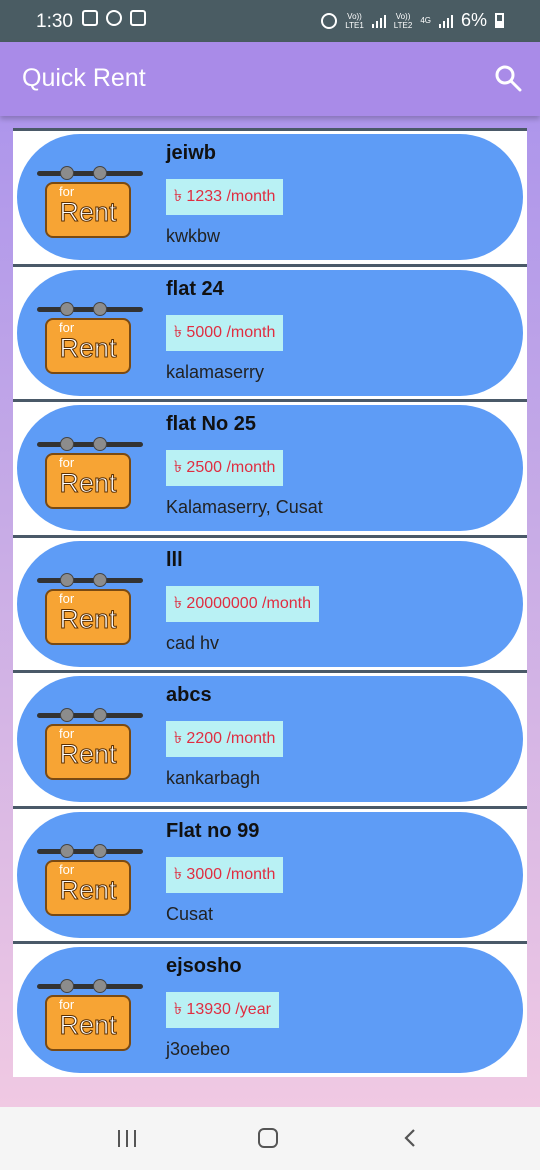  Describe the element at coordinates (425, 20) in the screenshot. I see `network-type: 4G` at that location.